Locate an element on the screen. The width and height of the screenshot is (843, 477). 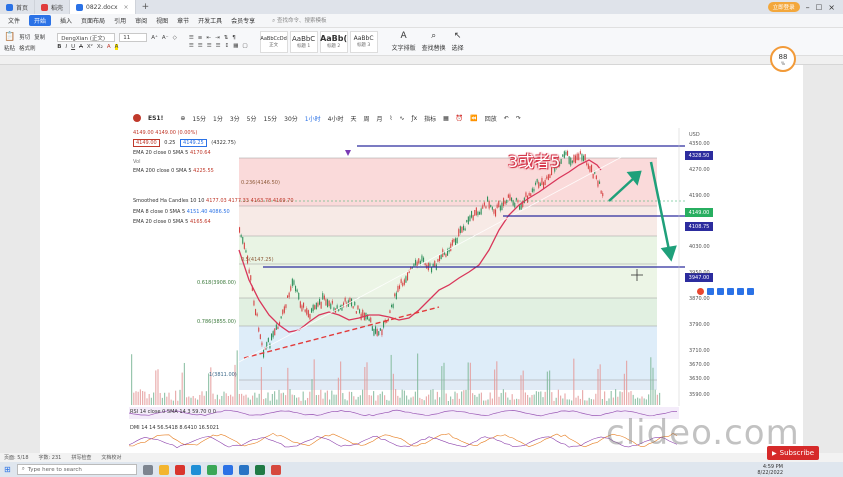
superscript-icon: X² is located at coordinates (90, 47).